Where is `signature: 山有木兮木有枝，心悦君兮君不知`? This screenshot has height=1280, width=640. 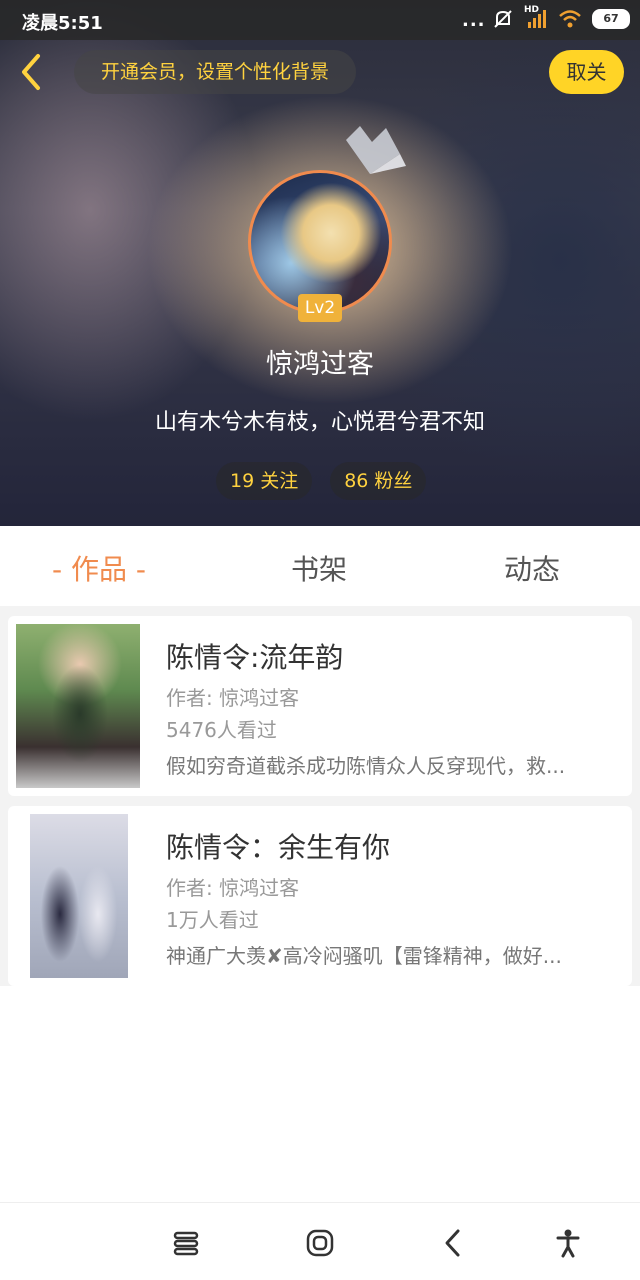 signature: 山有木兮木有枝，心悦君兮君不知 is located at coordinates (319, 422).